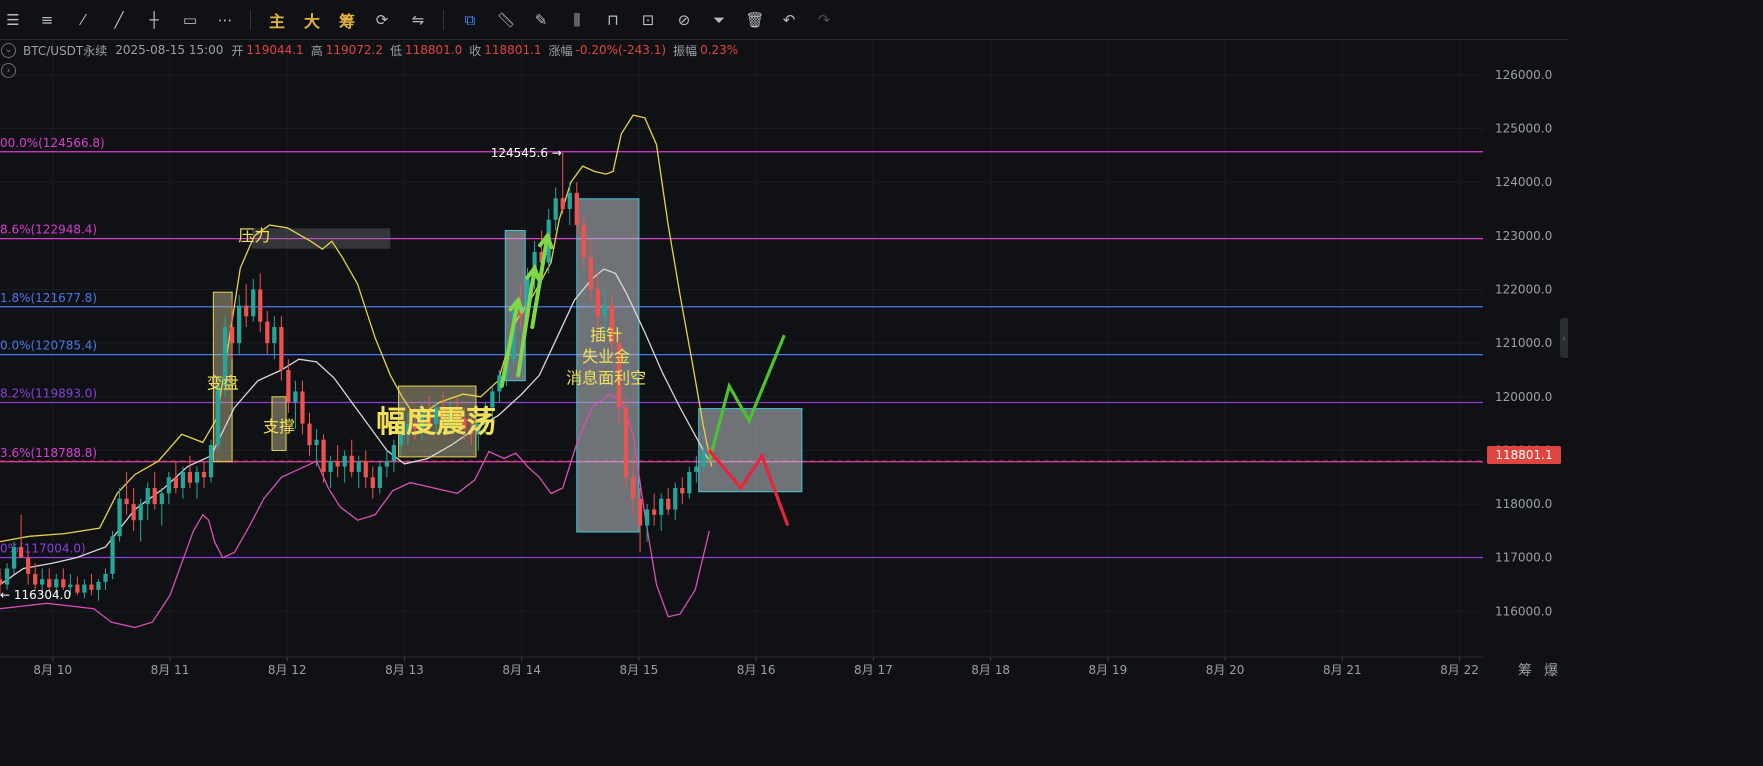 This screenshot has height=766, width=1763. I want to click on menu-icon: ☰, so click(13, 20).